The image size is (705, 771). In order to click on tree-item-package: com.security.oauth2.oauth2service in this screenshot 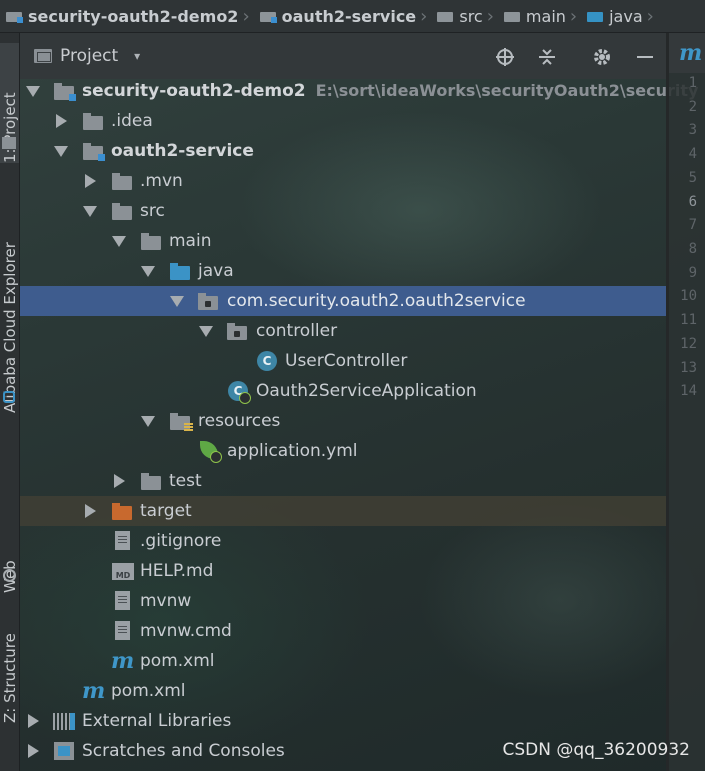, I will do `click(343, 301)`.